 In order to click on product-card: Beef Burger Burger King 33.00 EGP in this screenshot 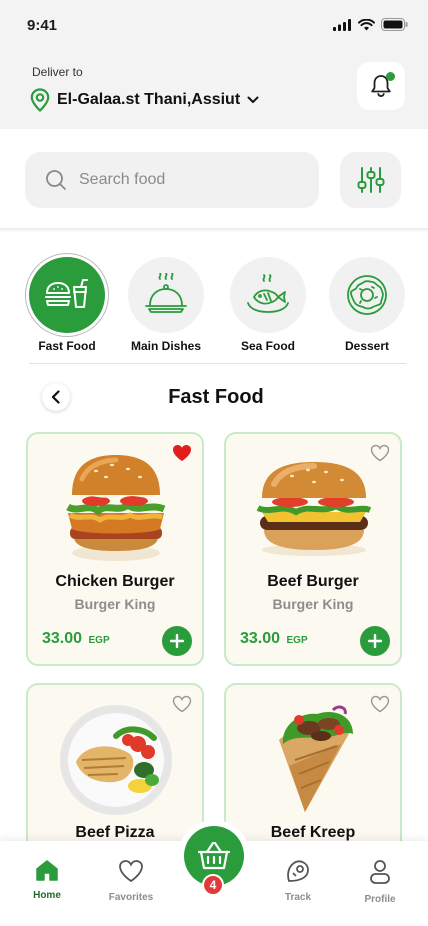, I will do `click(313, 549)`.